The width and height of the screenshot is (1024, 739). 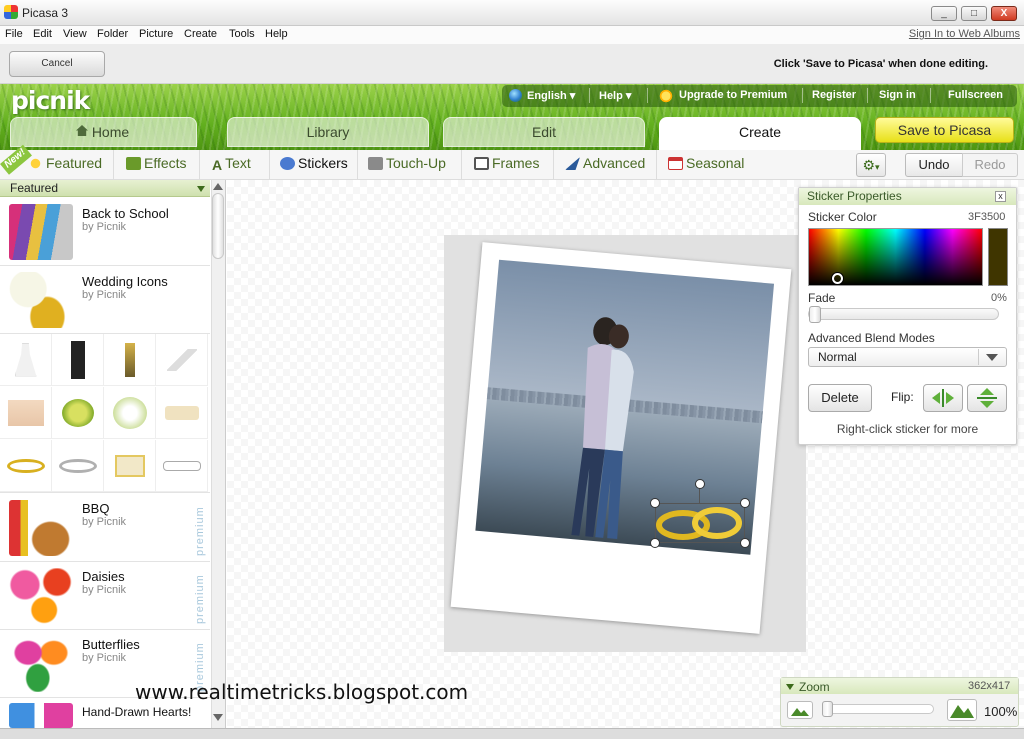 I want to click on language-label: English, so click(x=547, y=96).